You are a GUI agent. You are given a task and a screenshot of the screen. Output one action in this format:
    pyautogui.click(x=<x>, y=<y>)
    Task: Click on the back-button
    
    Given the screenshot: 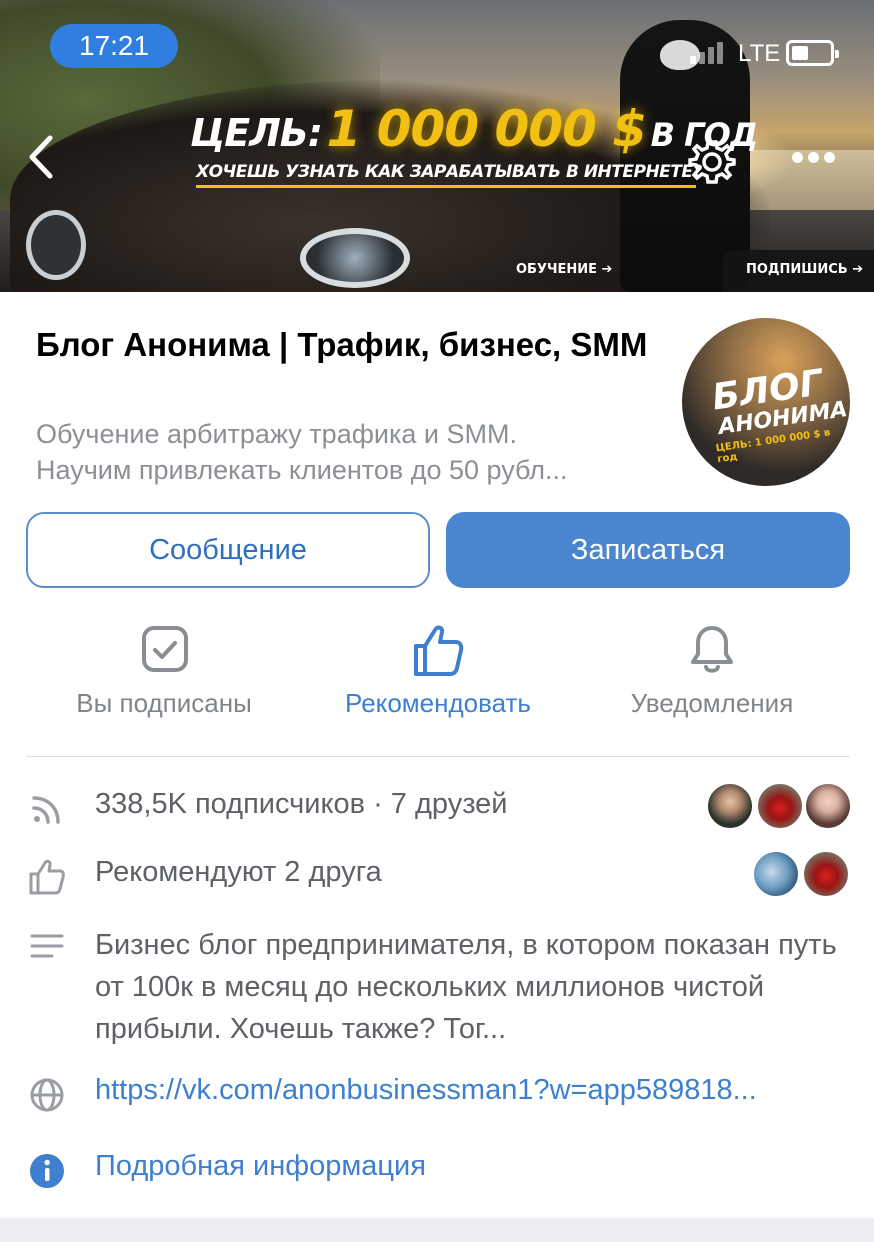 What is the action you would take?
    pyautogui.click(x=42, y=157)
    